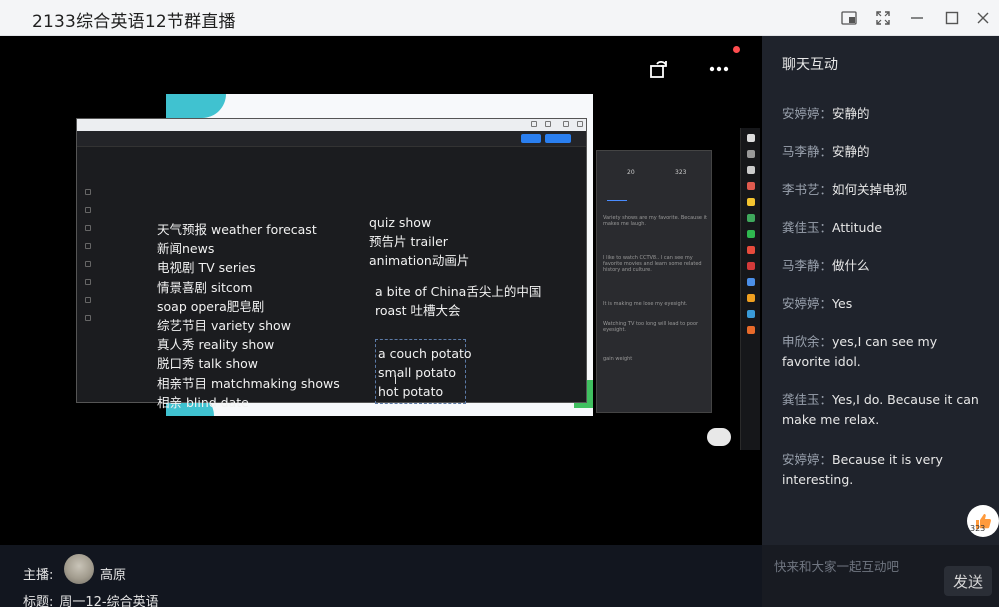 The width and height of the screenshot is (999, 607). Describe the element at coordinates (719, 437) in the screenshot. I see `shared-floating-avatar` at that location.